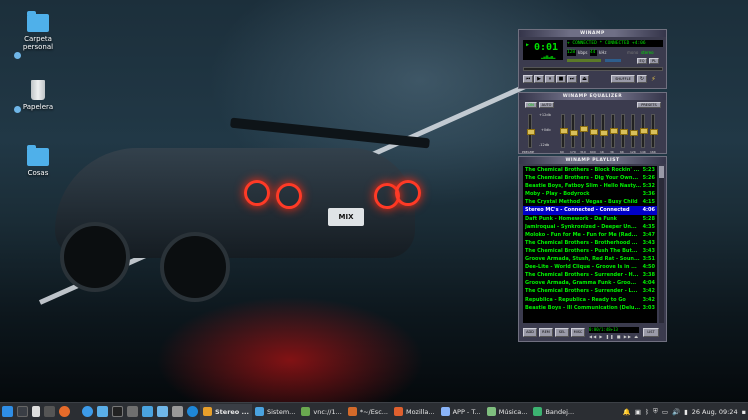 Image resolution: width=748 pixels, height=420 pixels. What do you see at coordinates (531, 105) in the screenshot?
I see `eq-on-button: ON` at bounding box center [531, 105].